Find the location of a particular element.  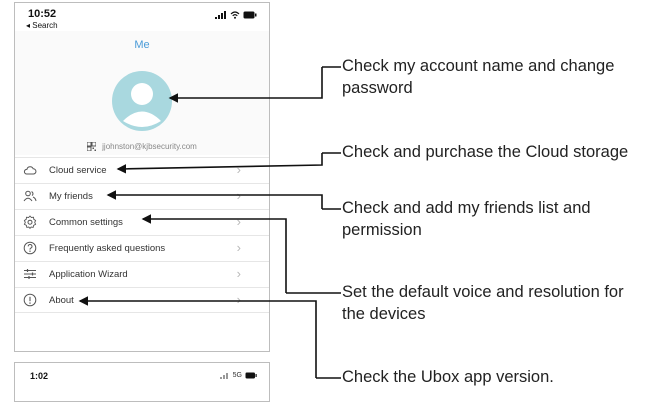

menu-item-application-wizard: Application Wizard › is located at coordinates (142, 274).